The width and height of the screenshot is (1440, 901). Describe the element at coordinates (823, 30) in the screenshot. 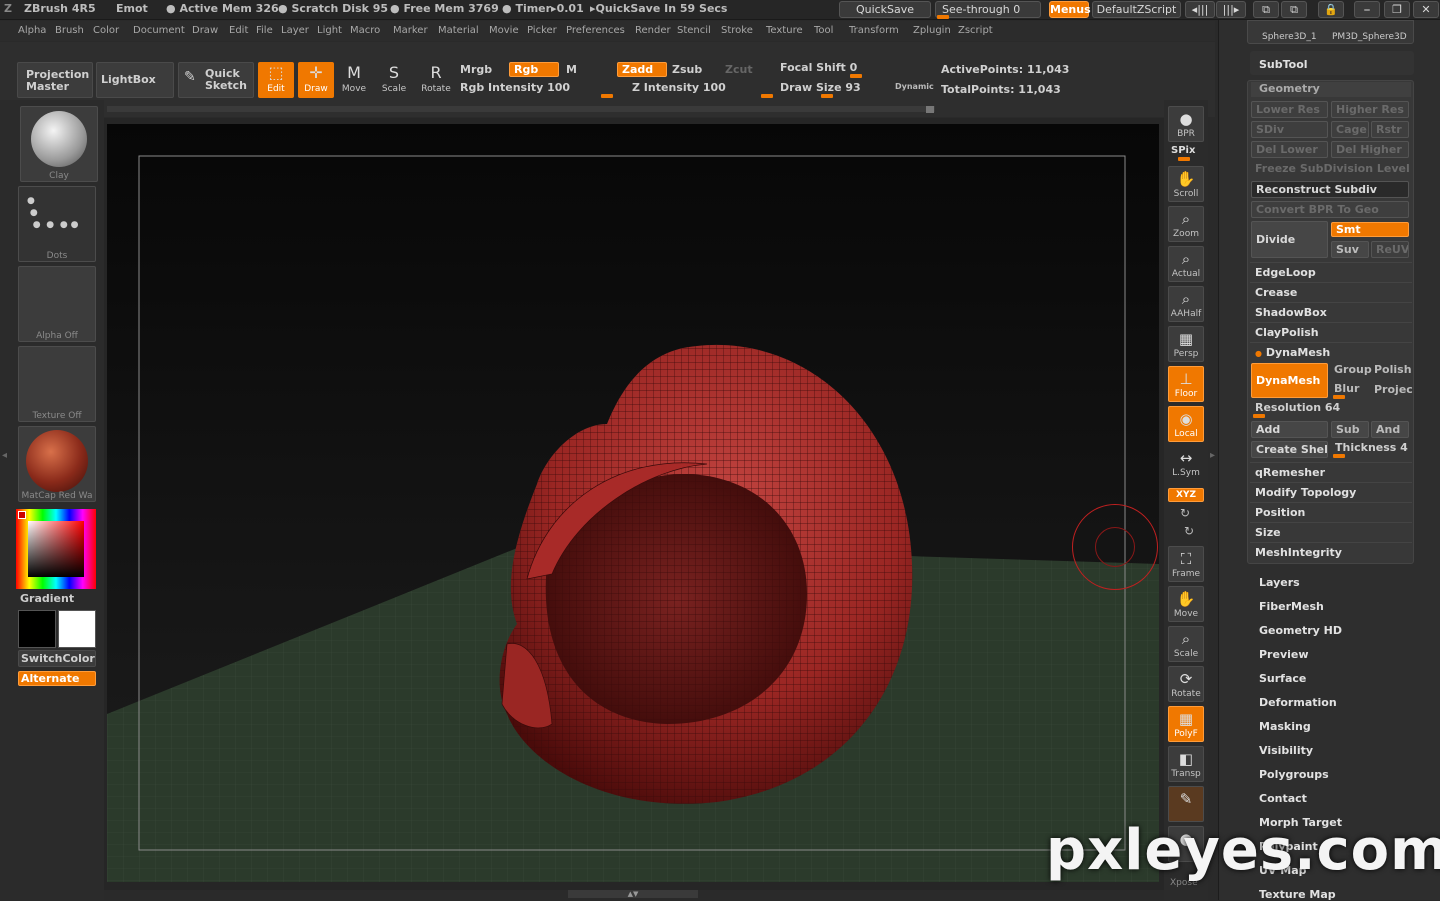

I see `menu-tool: Tool` at that location.